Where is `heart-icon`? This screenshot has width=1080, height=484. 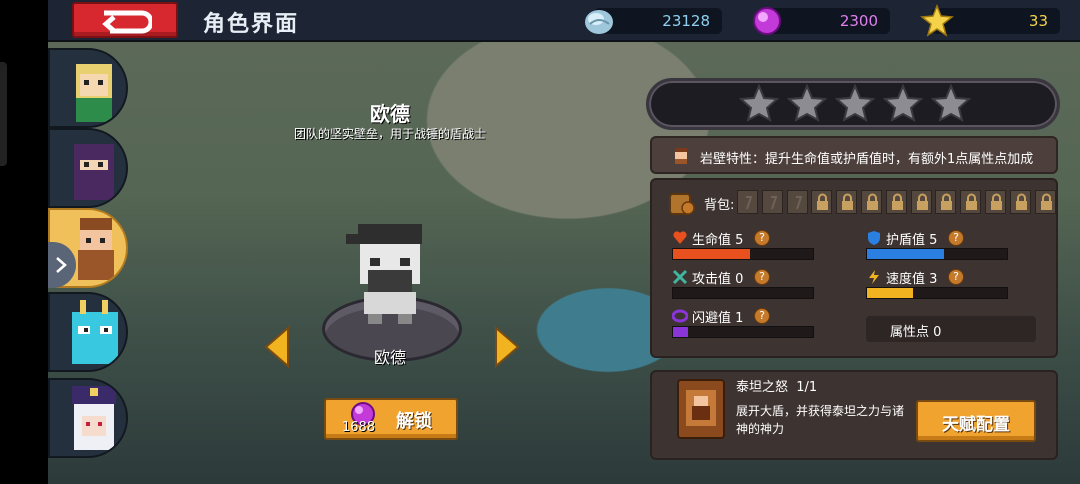
heart-icon is located at coordinates (680, 237).